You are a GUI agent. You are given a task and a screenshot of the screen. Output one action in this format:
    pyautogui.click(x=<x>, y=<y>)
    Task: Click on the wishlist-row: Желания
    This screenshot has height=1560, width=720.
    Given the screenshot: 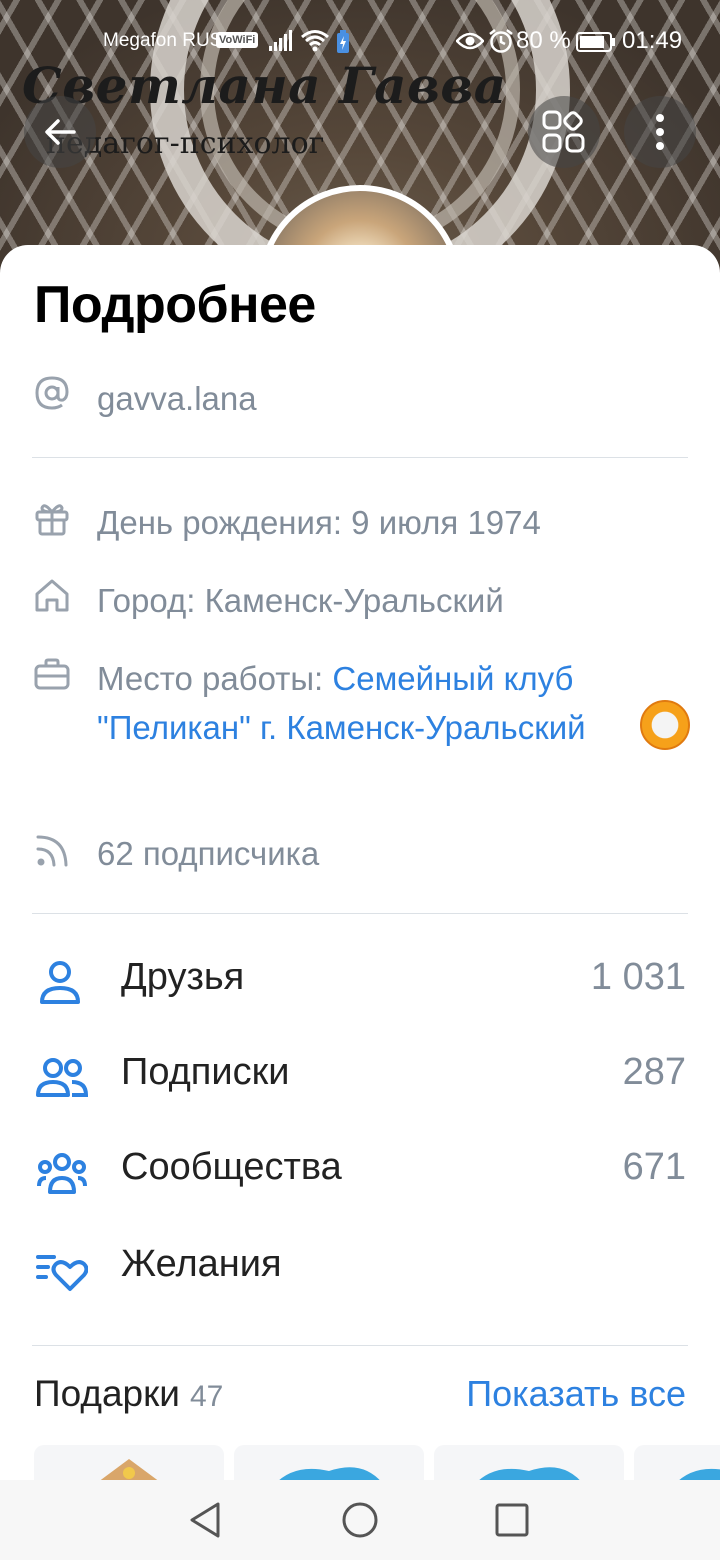 What is the action you would take?
    pyautogui.click(x=360, y=1272)
    